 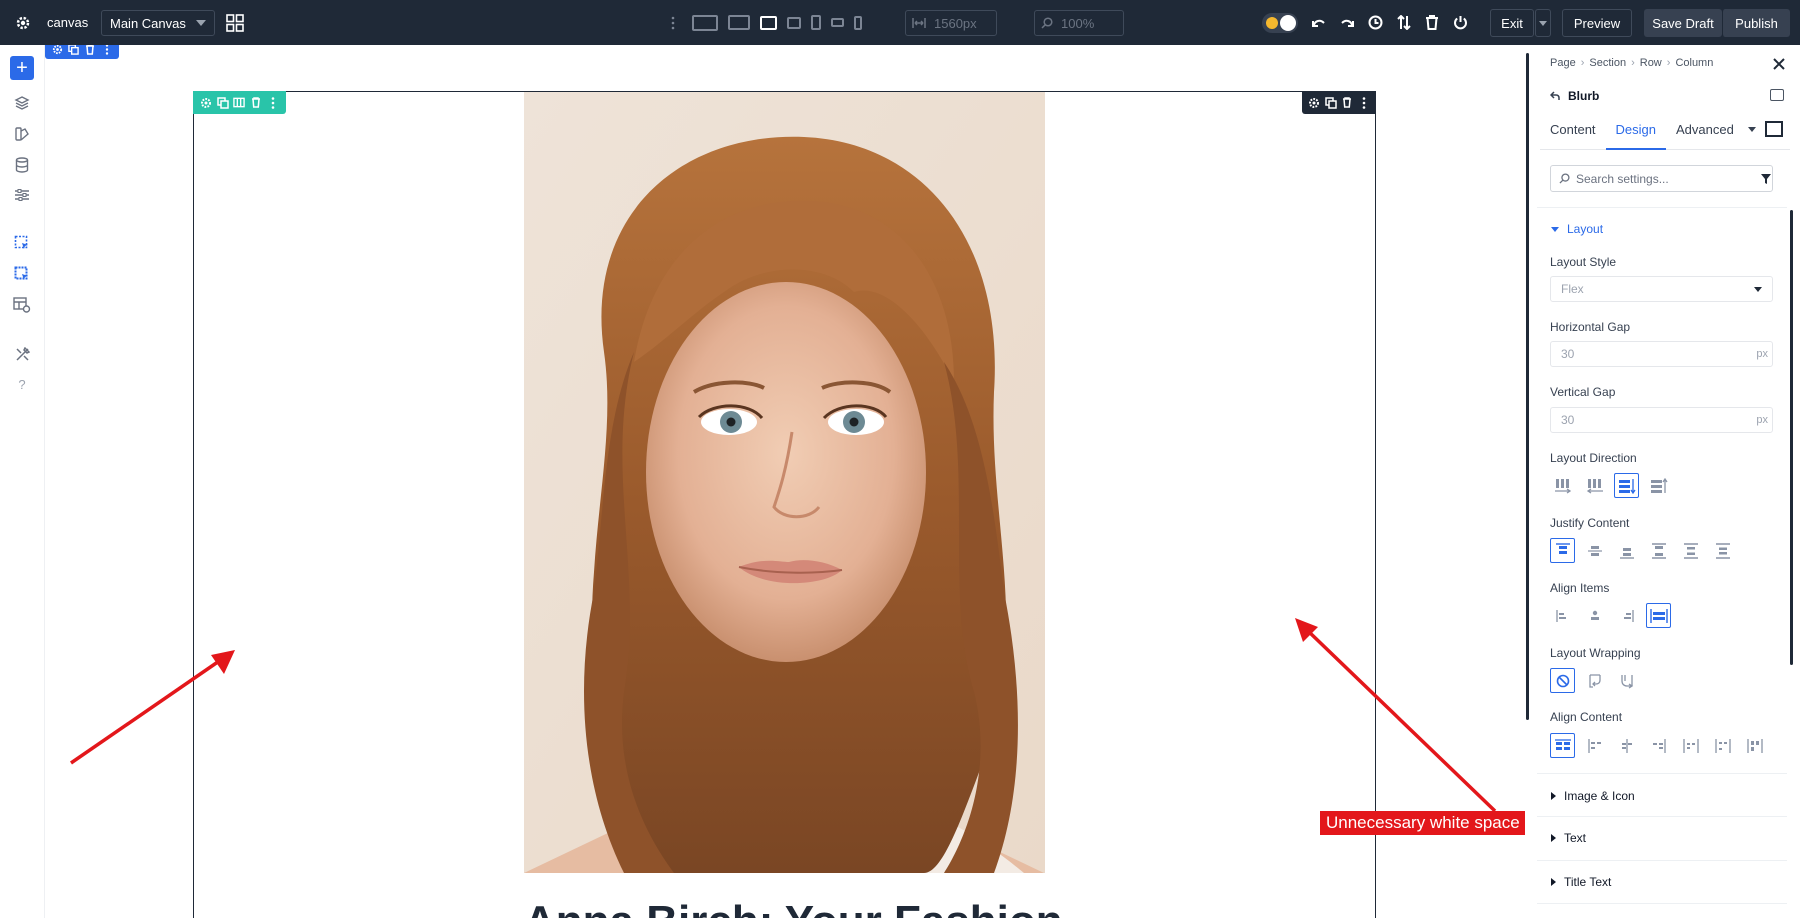 What do you see at coordinates (1722, 550) in the screenshot?
I see `justify-space-evenly-icon` at bounding box center [1722, 550].